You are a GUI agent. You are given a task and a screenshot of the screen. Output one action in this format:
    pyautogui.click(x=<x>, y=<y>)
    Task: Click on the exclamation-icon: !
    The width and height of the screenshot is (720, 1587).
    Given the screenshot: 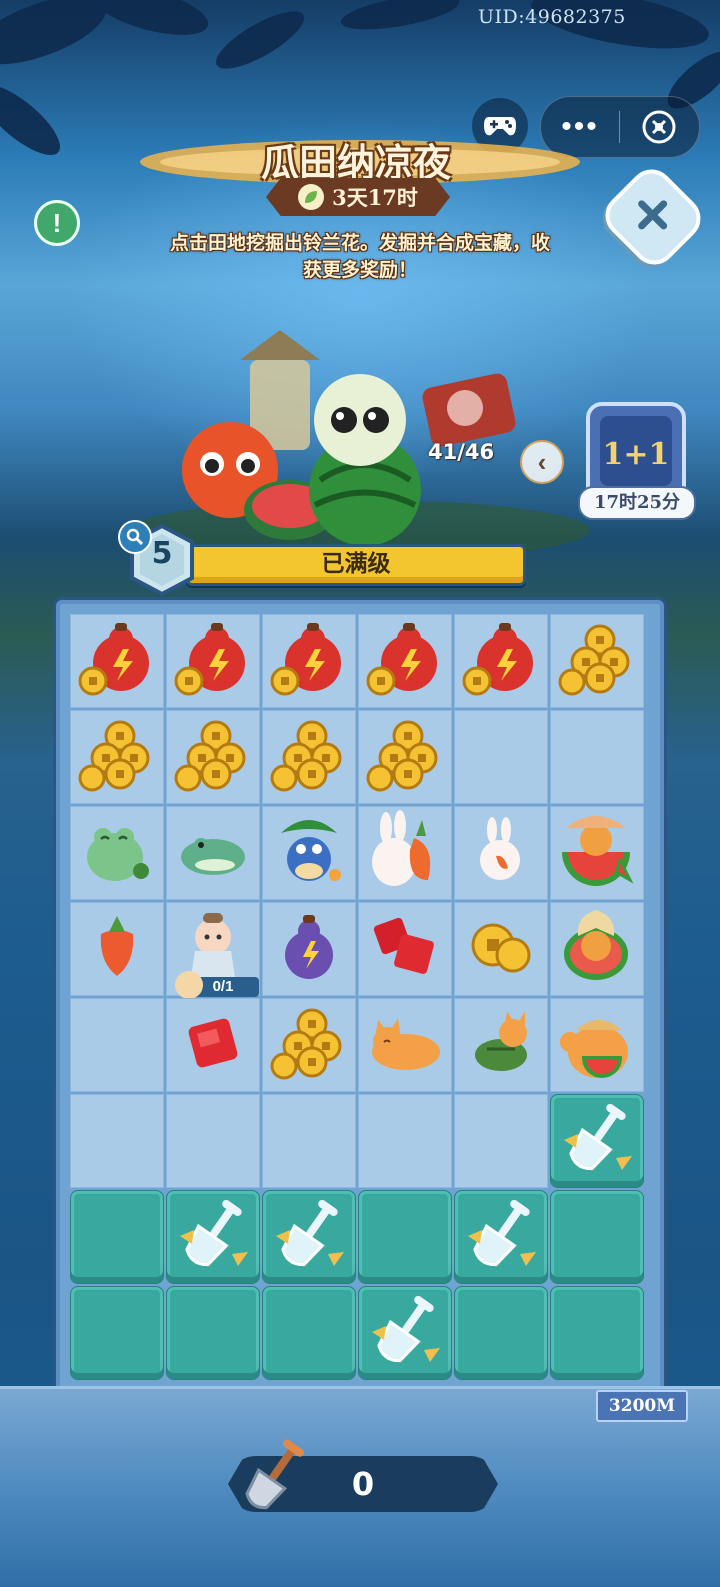 What is the action you would take?
    pyautogui.click(x=57, y=222)
    